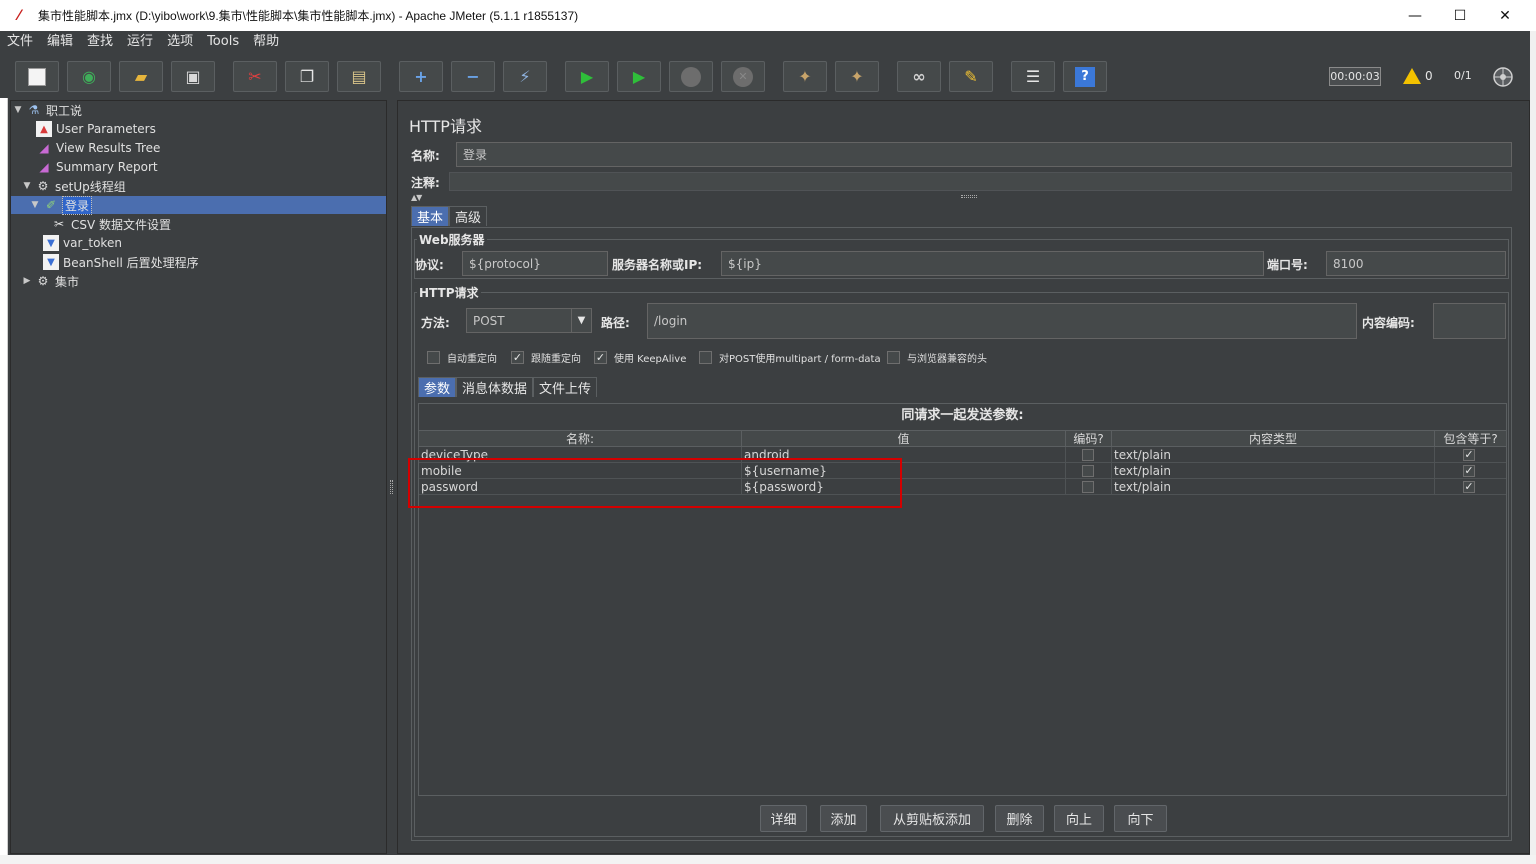 The image size is (1536, 864). What do you see at coordinates (1415, 15) in the screenshot?
I see `minimize-button: —` at bounding box center [1415, 15].